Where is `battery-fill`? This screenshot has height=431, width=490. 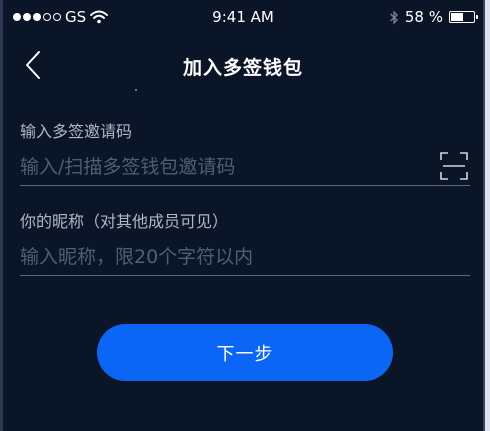 battery-fill is located at coordinates (457, 17).